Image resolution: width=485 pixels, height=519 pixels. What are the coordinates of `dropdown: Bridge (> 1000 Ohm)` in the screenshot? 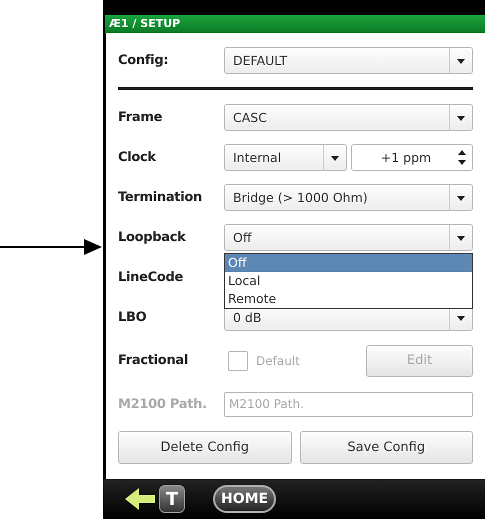 It's located at (348, 197).